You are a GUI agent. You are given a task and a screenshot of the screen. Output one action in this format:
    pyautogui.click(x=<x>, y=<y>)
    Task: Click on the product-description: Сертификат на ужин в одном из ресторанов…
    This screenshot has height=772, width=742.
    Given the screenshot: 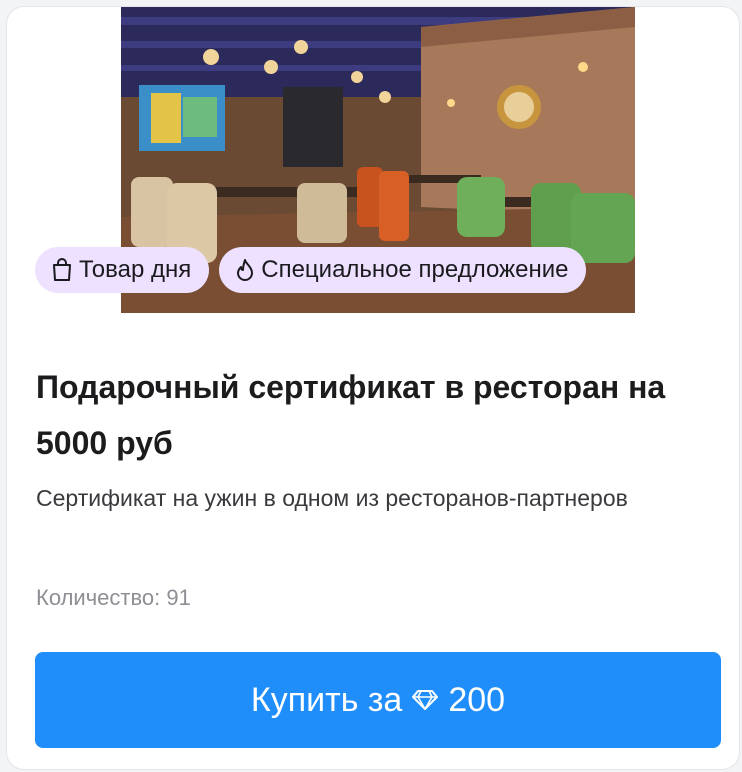 What is the action you would take?
    pyautogui.click(x=332, y=498)
    